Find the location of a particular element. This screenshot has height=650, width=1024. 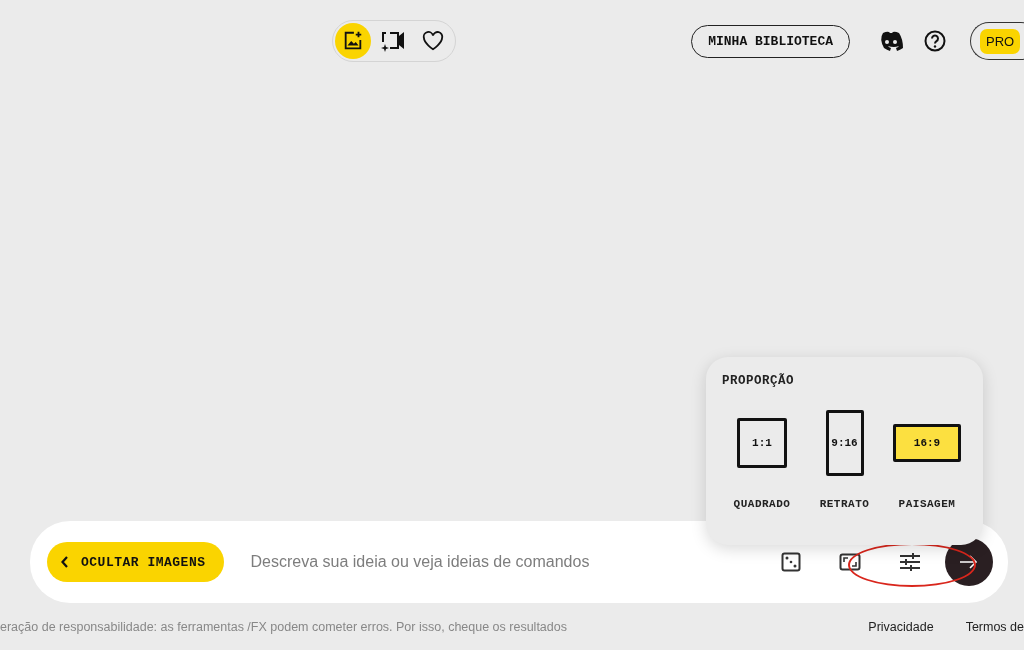

popover-title: PROPORÇÃO is located at coordinates (758, 381).